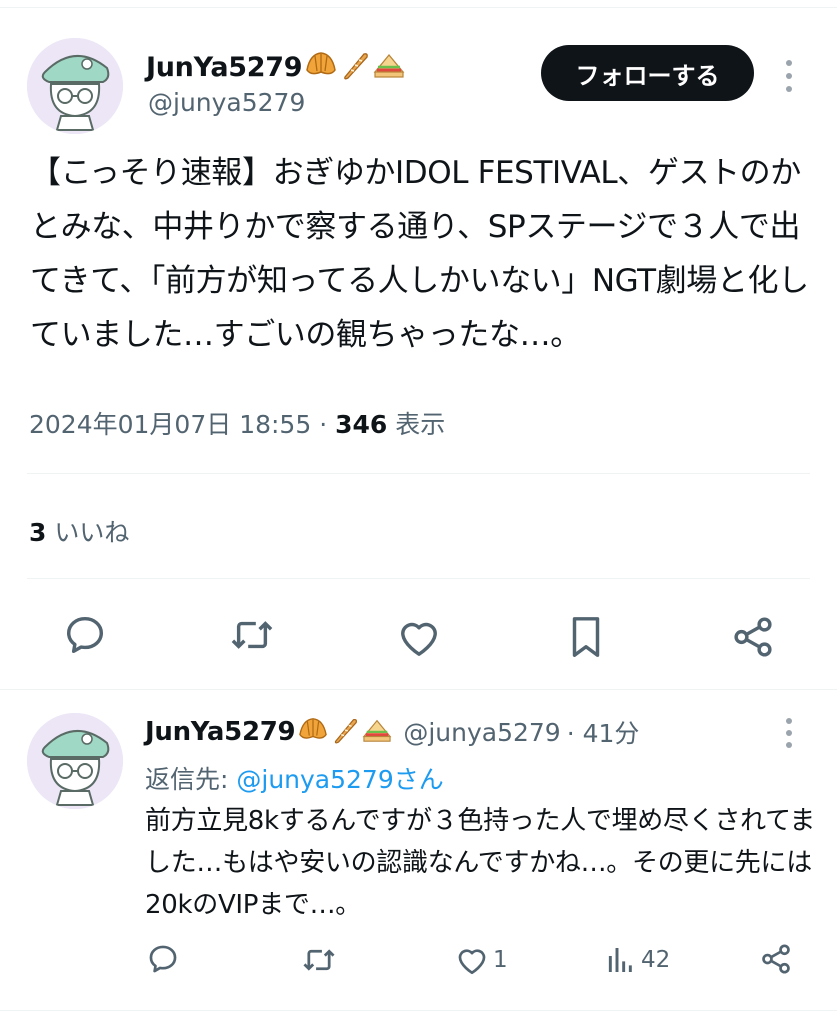 This screenshot has height=1024, width=837. What do you see at coordinates (361, 424) in the screenshot?
I see `views-count: 346` at bounding box center [361, 424].